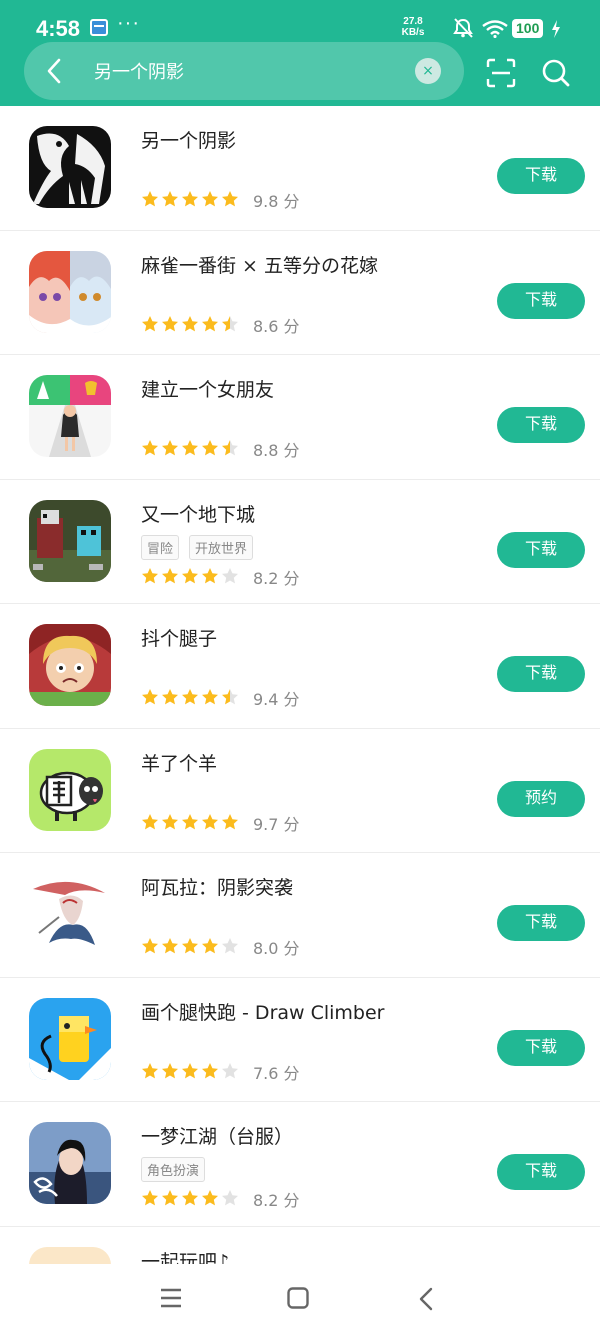 The height and width of the screenshot is (1333, 600). What do you see at coordinates (300, 293) in the screenshot?
I see `app-row: 麻雀一番街 × 五等分の花嫁 8.6 分 下载` at bounding box center [300, 293].